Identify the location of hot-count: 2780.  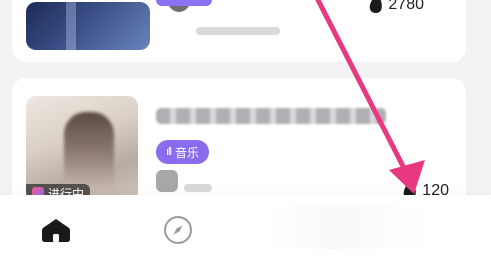
(396, 7).